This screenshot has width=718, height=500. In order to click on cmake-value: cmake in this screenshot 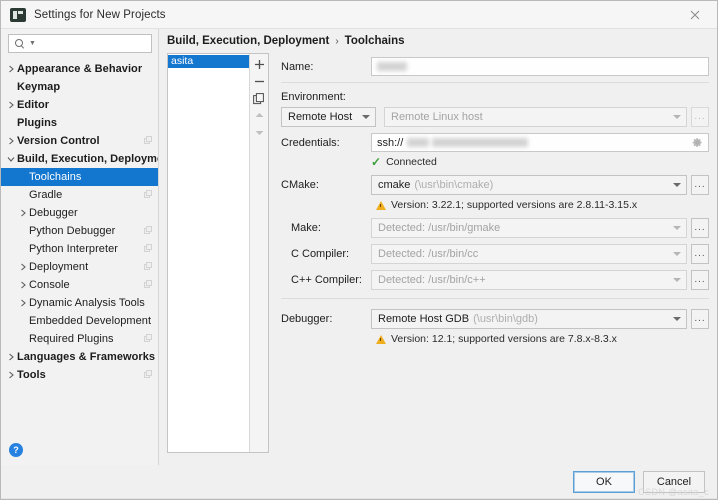, I will do `click(394, 185)`.